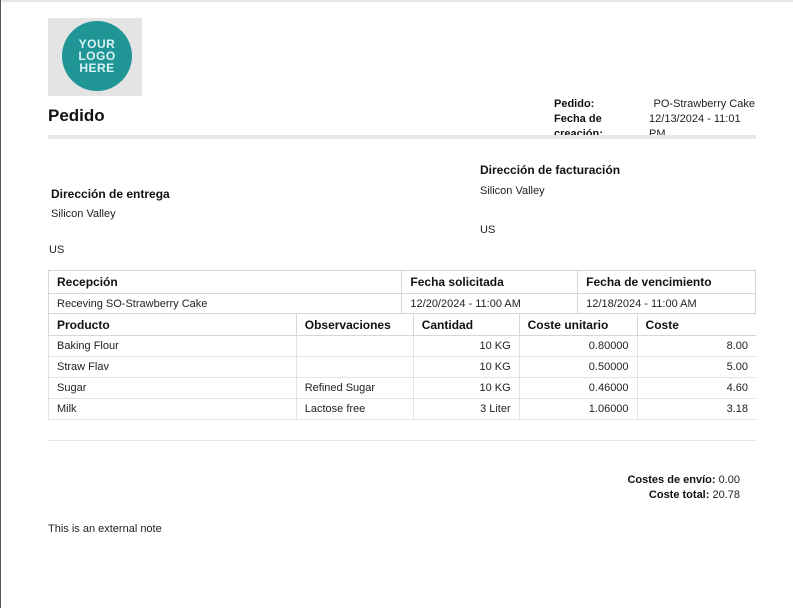 This screenshot has width=793, height=608. I want to click on table-row: Baking Flour 10 KG 0.80000 8.00, so click(402, 346).